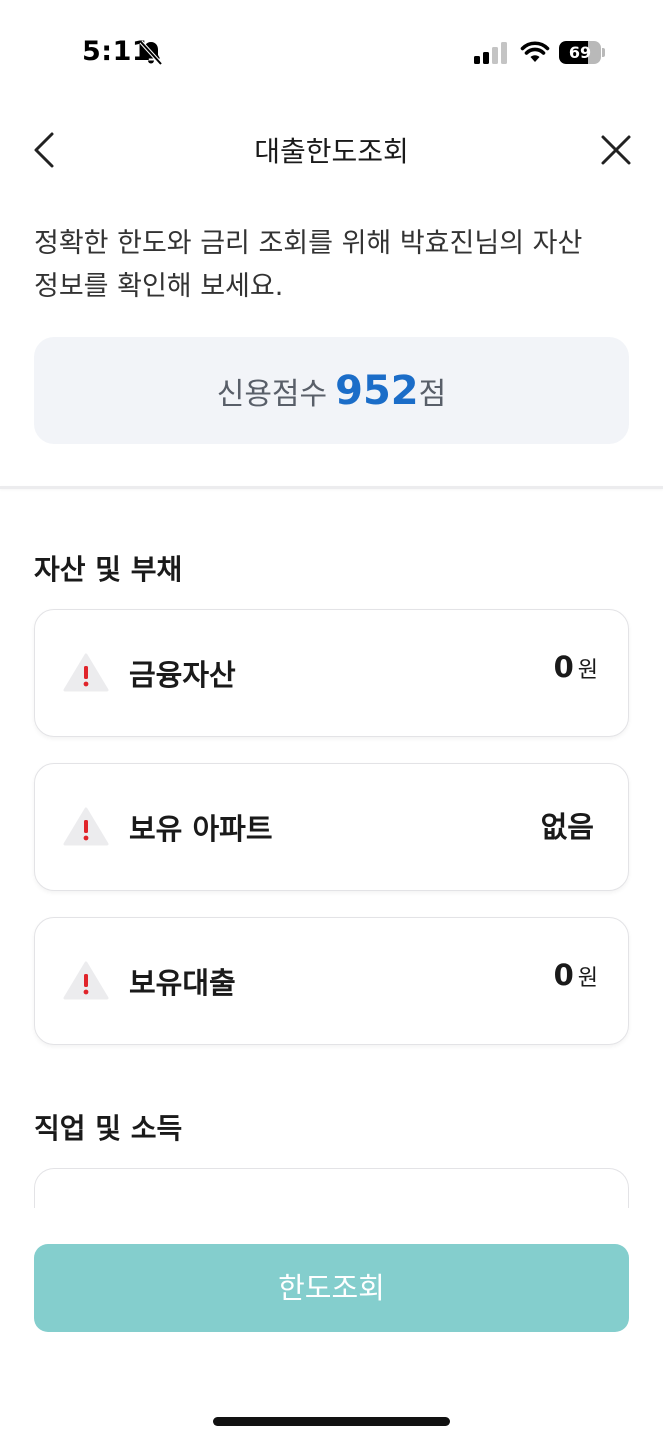  I want to click on signal-icon, so click(490, 53).